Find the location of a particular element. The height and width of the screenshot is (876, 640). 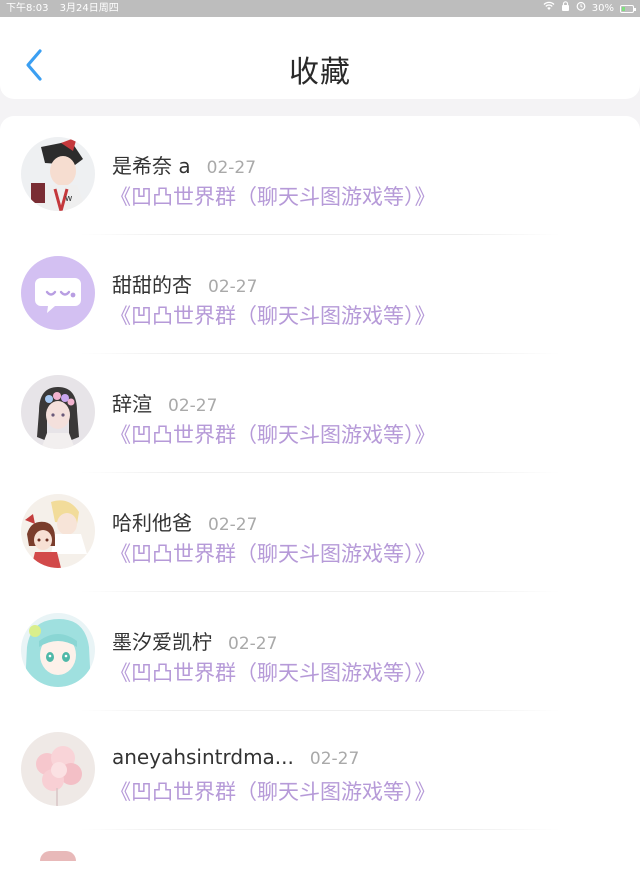

battery-icon is located at coordinates (628, 8).